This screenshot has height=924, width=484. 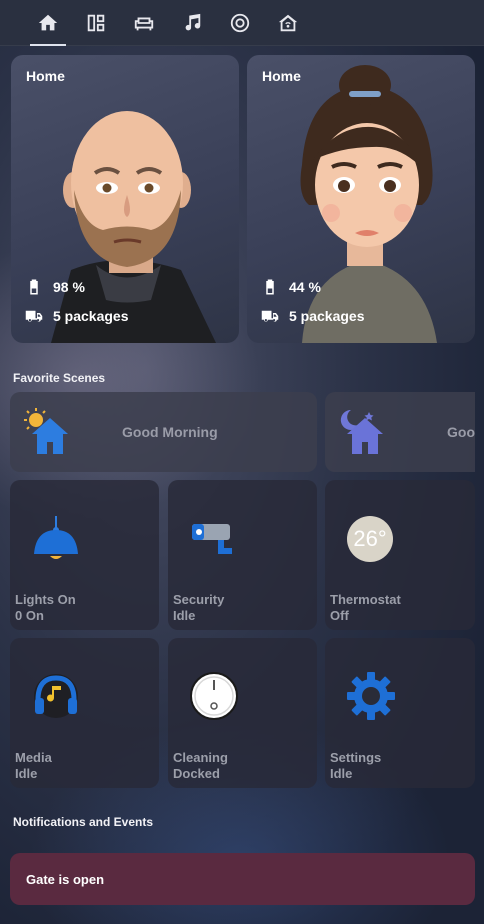 I want to click on person-card-1: Home 98 % 5 packages, so click(x=125, y=199).